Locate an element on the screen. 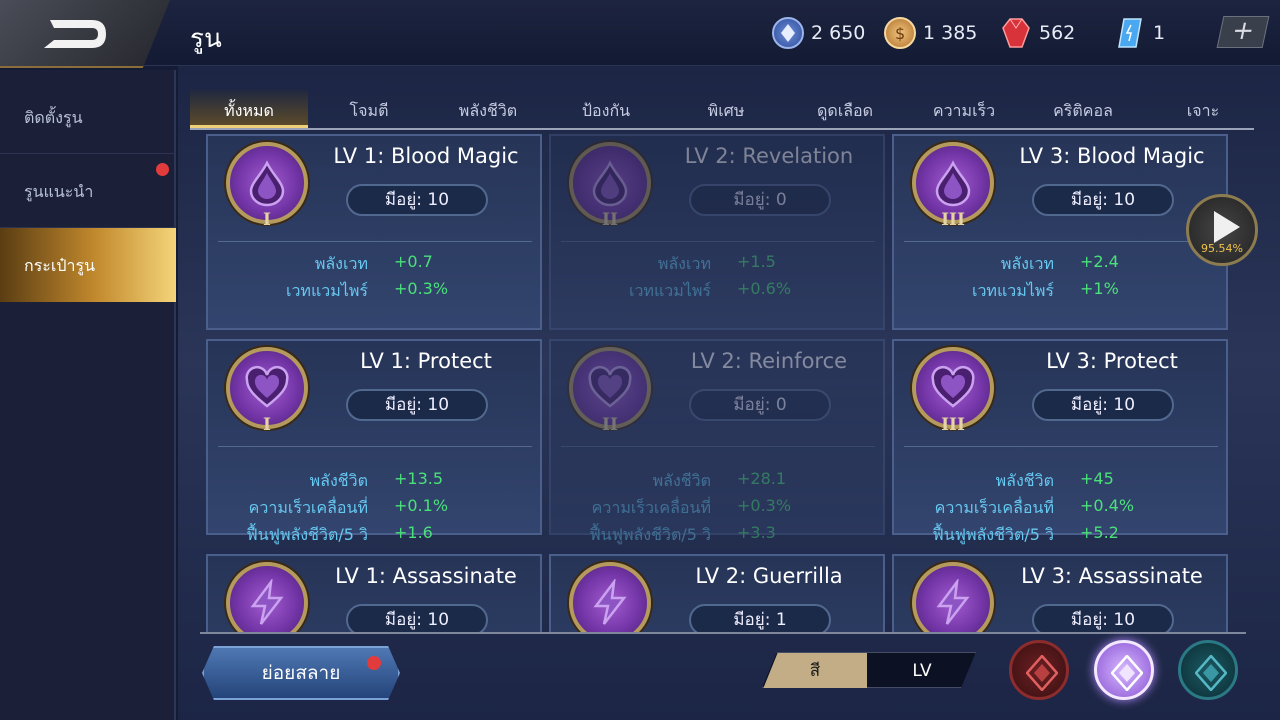  tab-hp: พลังชีวิต is located at coordinates (488, 111).